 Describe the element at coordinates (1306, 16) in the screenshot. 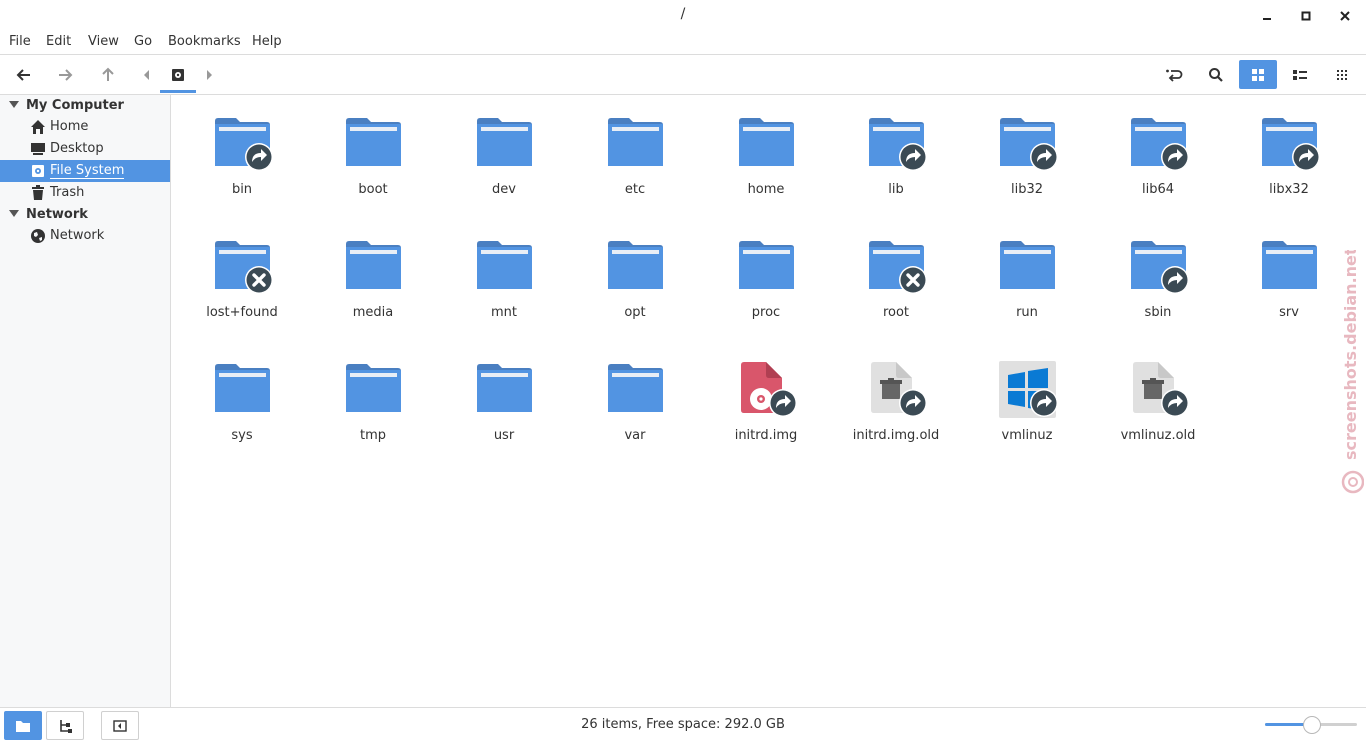

I see `maximize-button` at that location.